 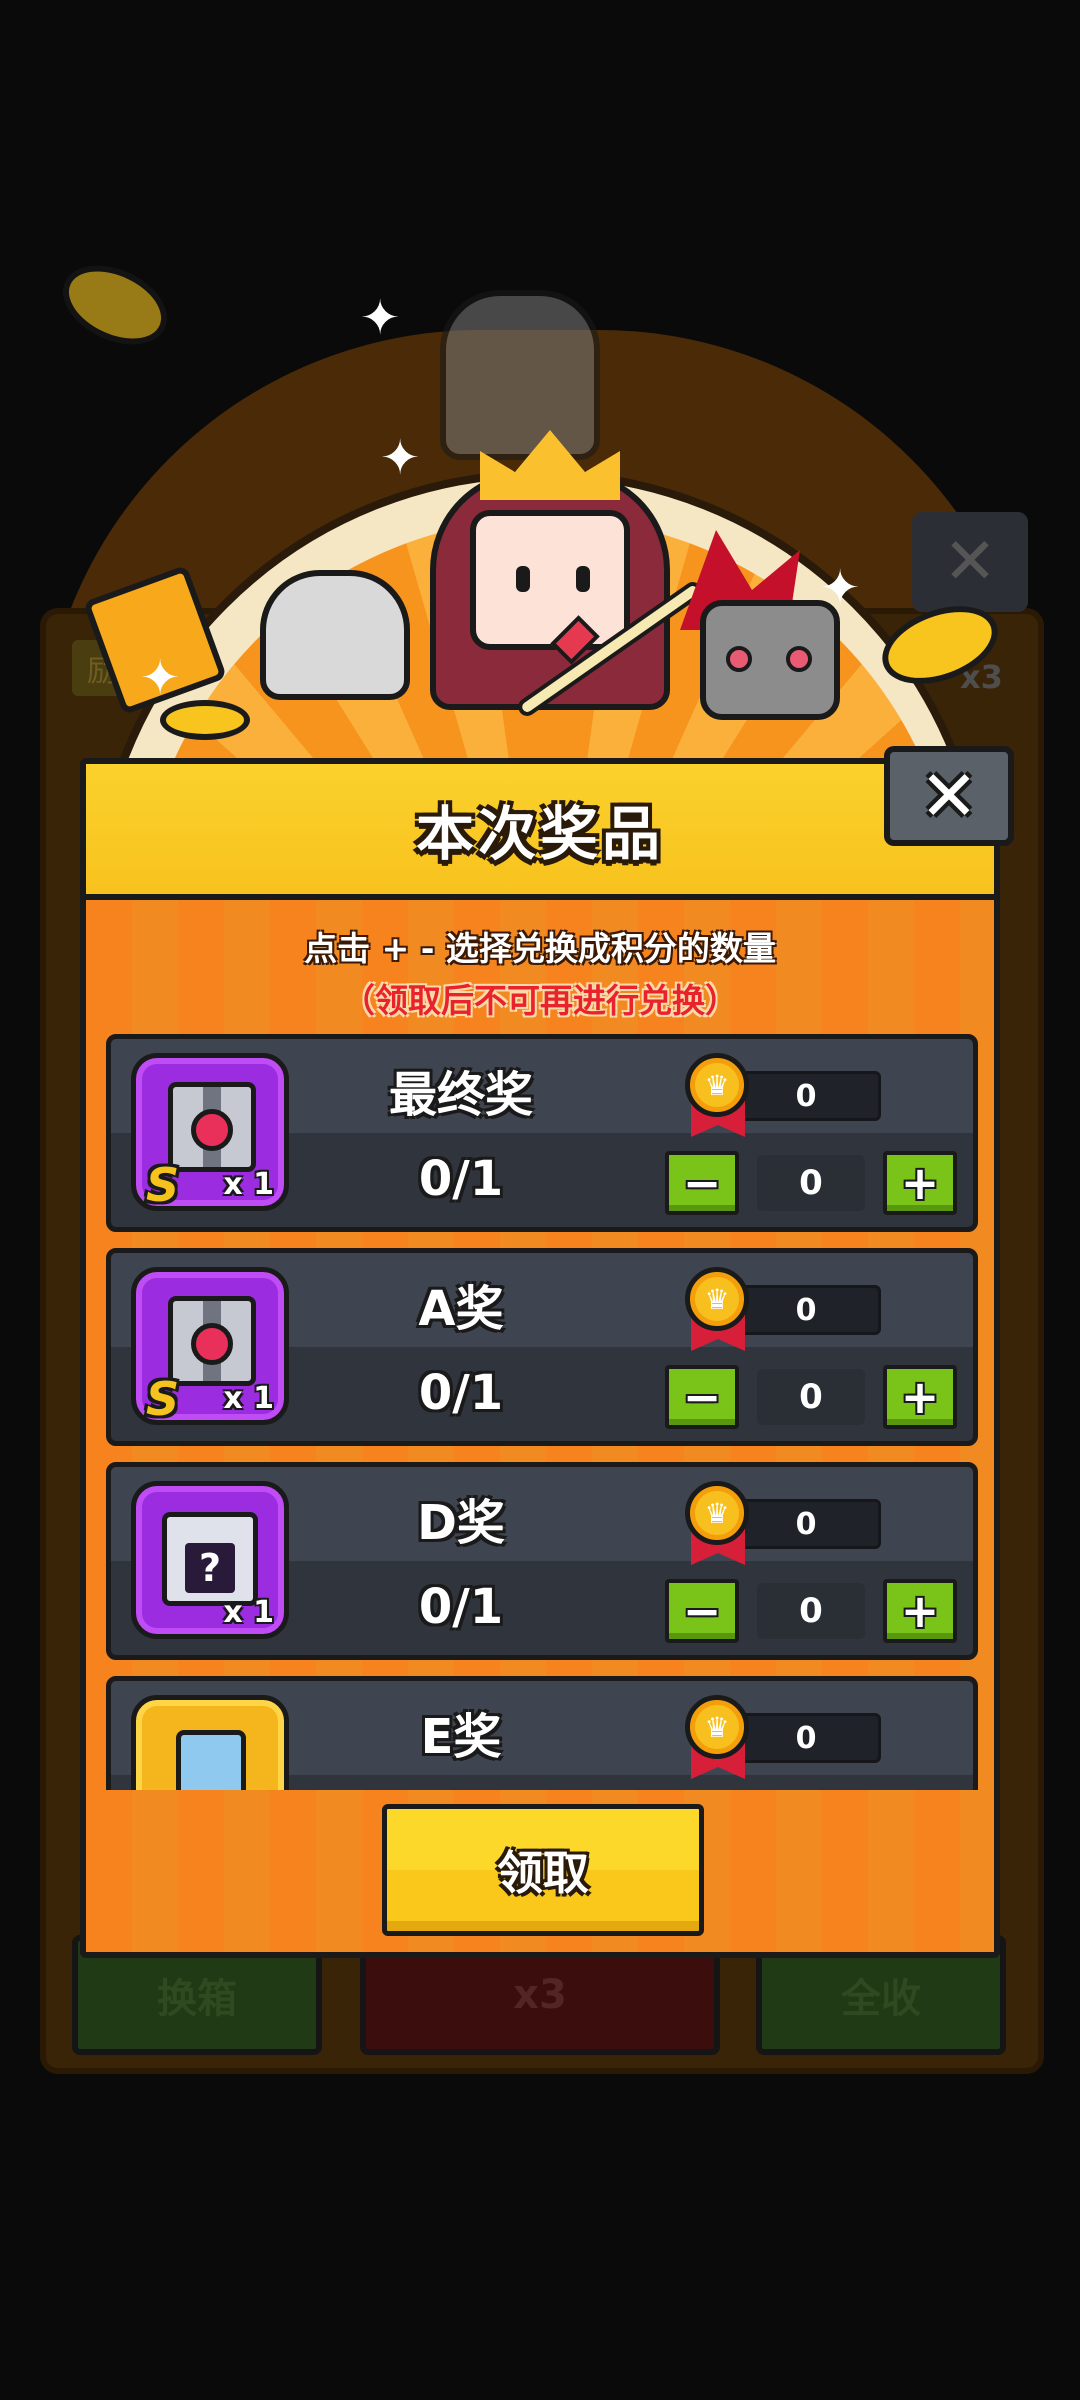 I want to click on prize-name: A奖, so click(x=461, y=1309).